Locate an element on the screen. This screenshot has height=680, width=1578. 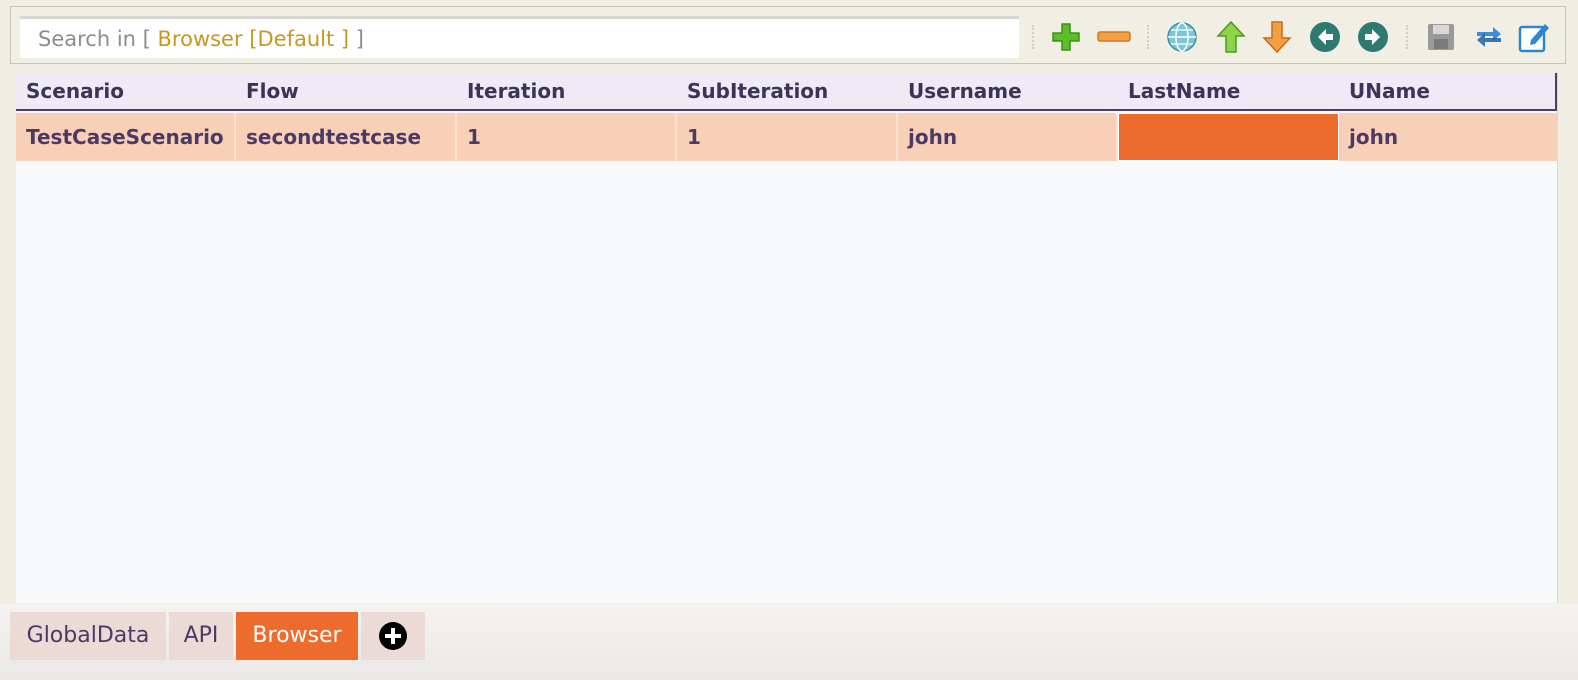
search-scope: Browser [Default ] is located at coordinates (253, 38).